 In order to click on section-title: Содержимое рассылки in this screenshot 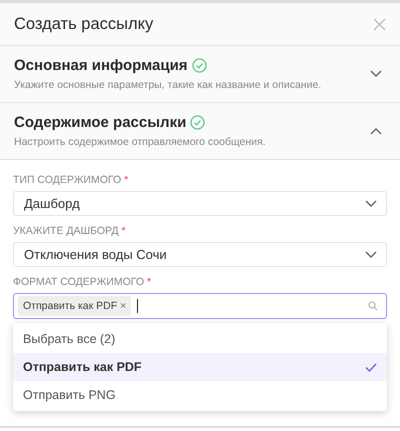, I will do `click(100, 122)`.